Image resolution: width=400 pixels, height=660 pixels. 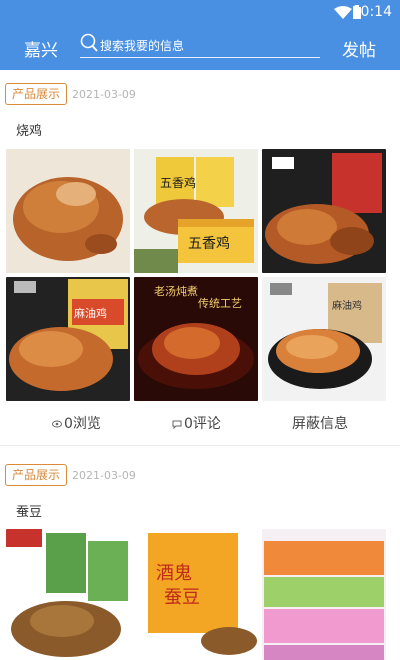 I want to click on views-label: 0浏览, so click(x=82, y=424).